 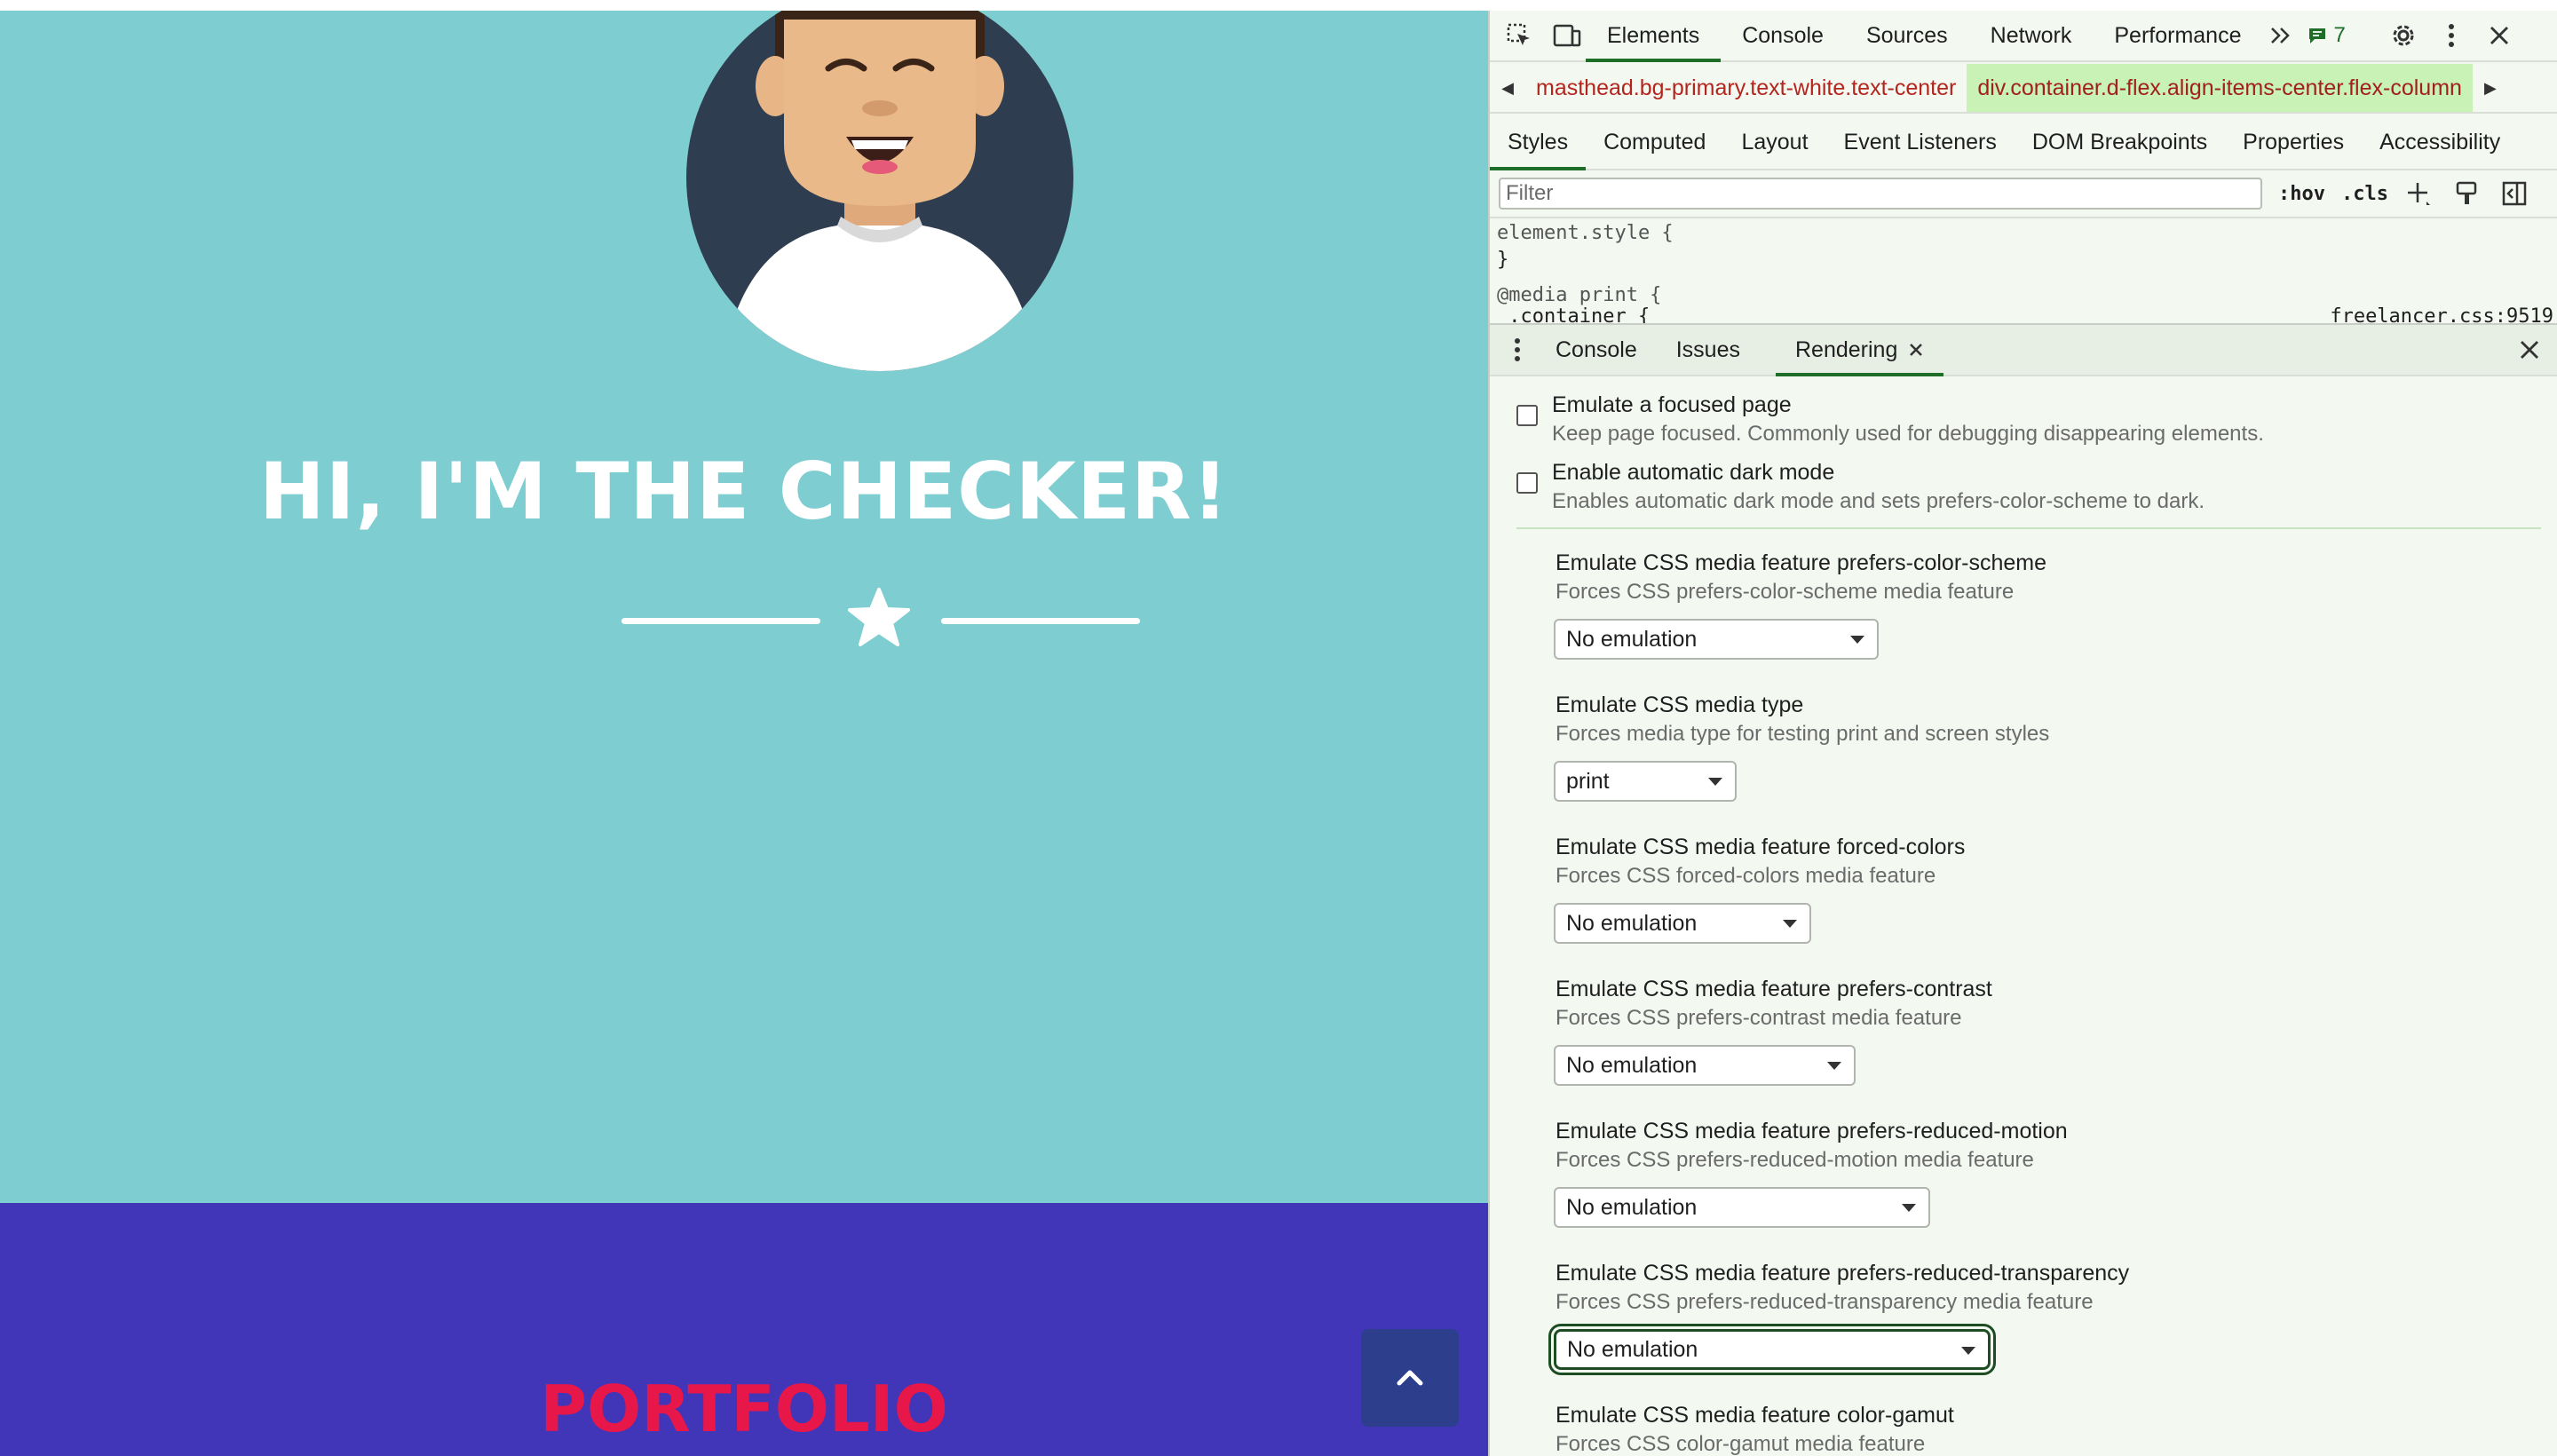 What do you see at coordinates (1716, 639) in the screenshot?
I see `color-scheme-select: No emulation` at bounding box center [1716, 639].